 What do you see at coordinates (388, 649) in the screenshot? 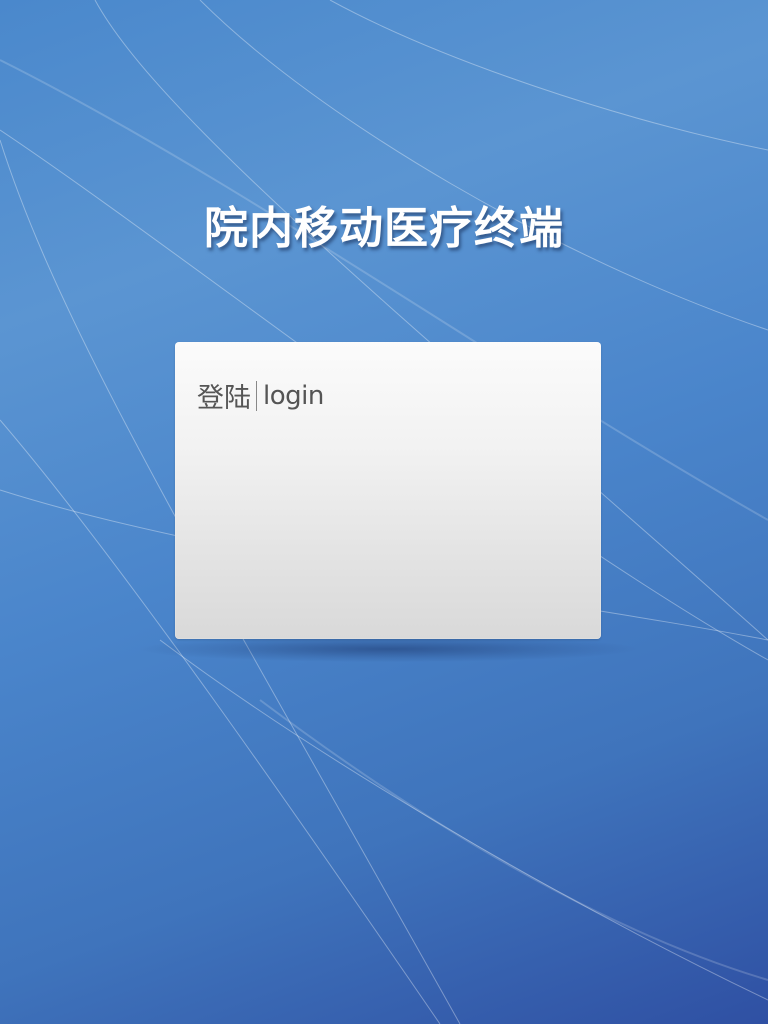
I see `card-shadow` at bounding box center [388, 649].